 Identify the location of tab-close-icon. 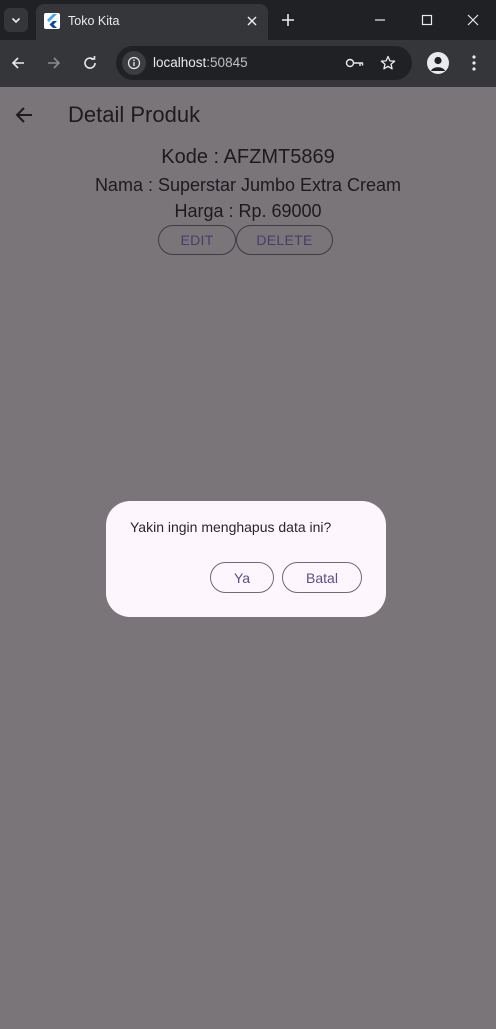
(252, 21).